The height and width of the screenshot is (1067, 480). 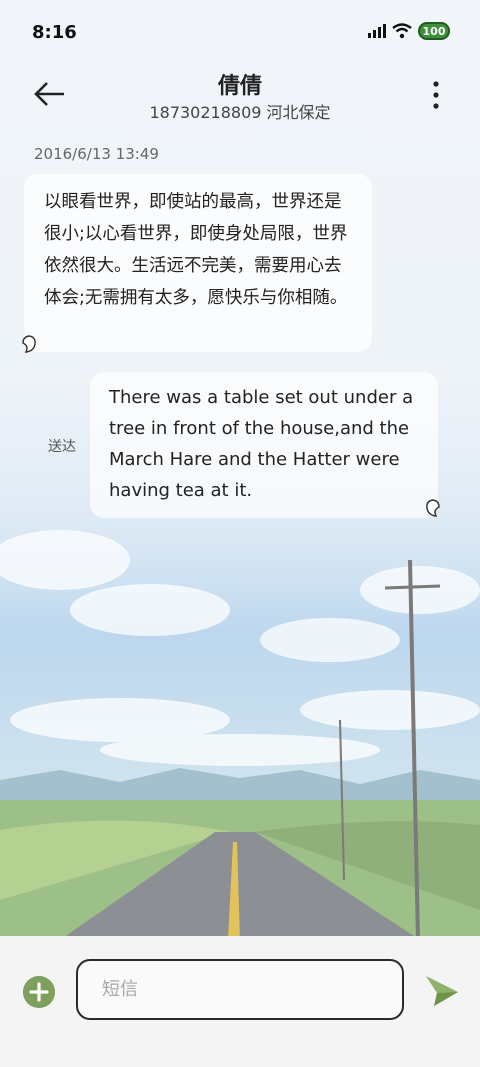 I want to click on contact-number-location: 18730218809 河北保定, so click(x=240, y=112).